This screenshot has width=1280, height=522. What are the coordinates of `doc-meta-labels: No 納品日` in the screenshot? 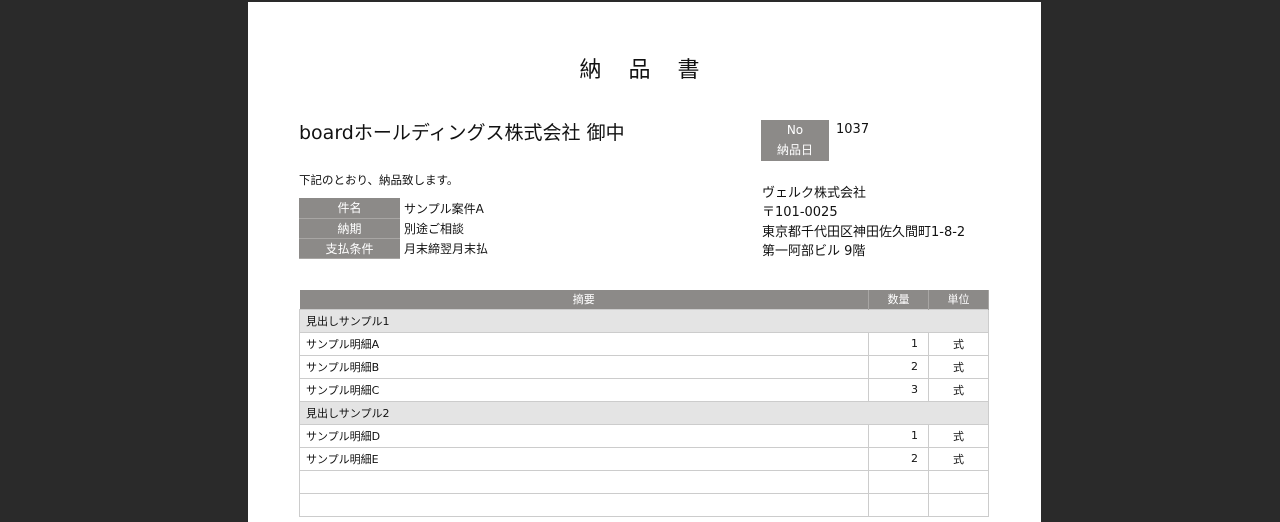 It's located at (795, 140).